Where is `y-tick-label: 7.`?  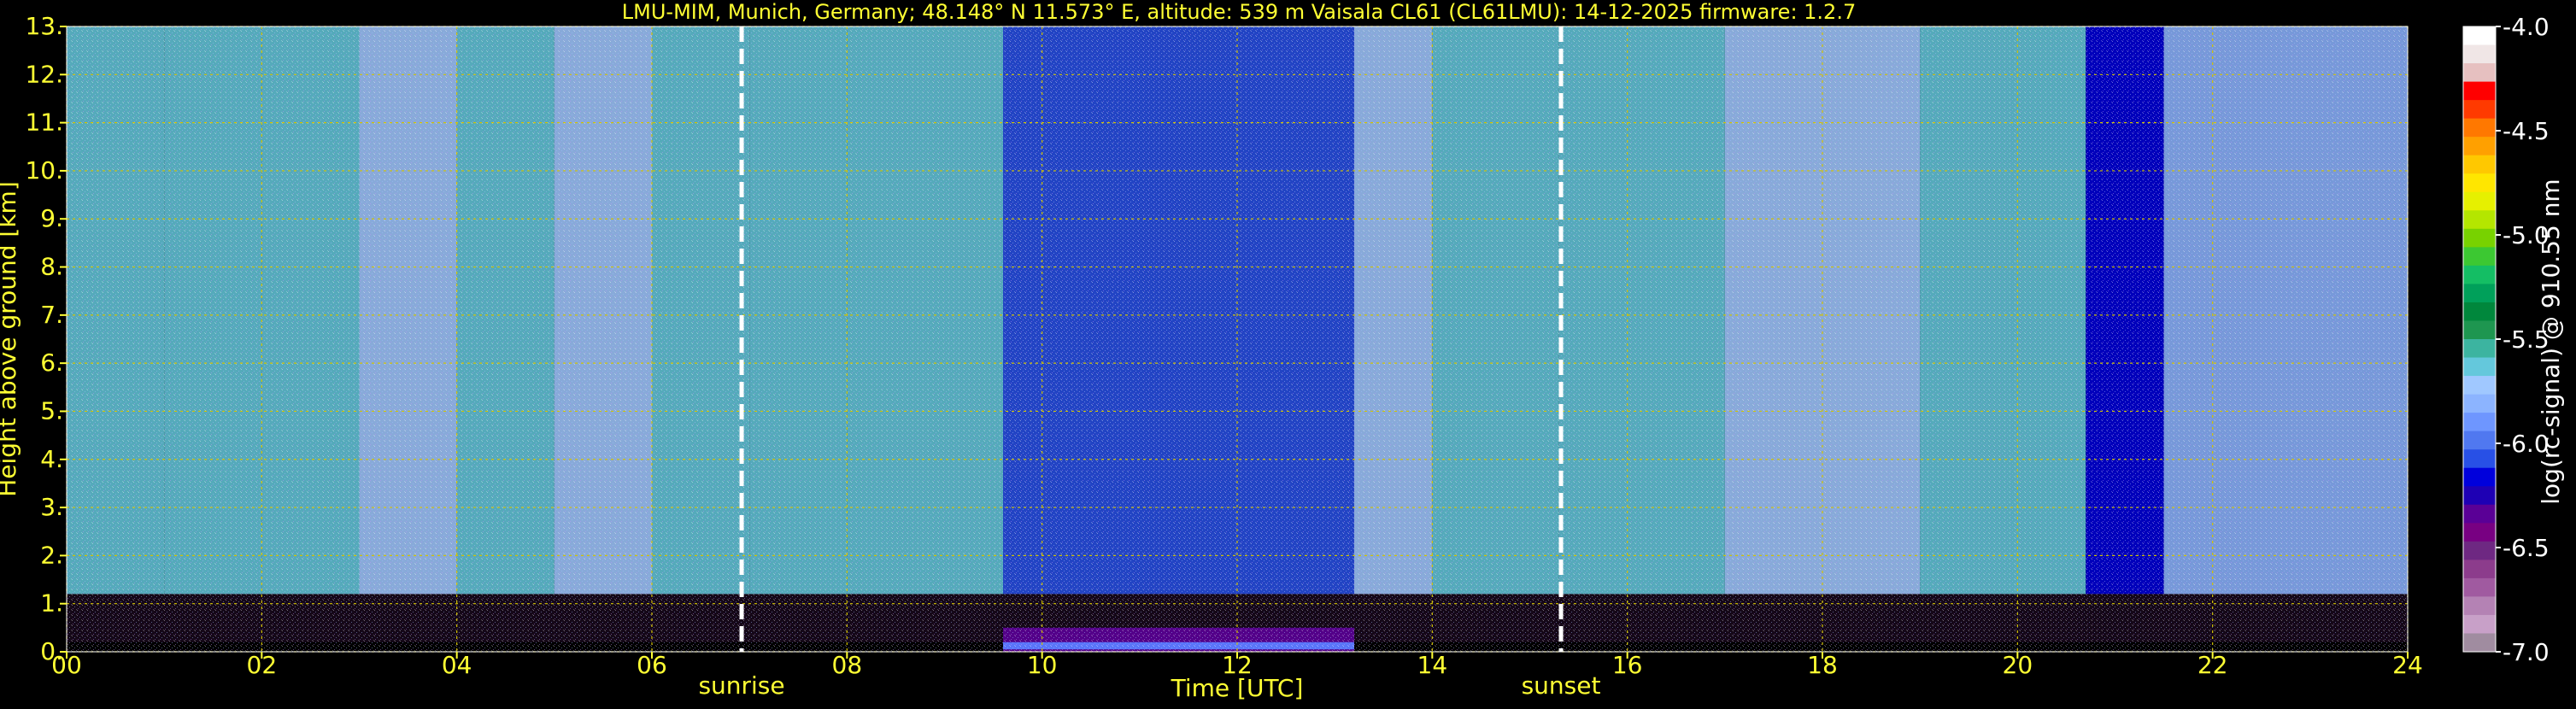
y-tick-label: 7. is located at coordinates (51, 315).